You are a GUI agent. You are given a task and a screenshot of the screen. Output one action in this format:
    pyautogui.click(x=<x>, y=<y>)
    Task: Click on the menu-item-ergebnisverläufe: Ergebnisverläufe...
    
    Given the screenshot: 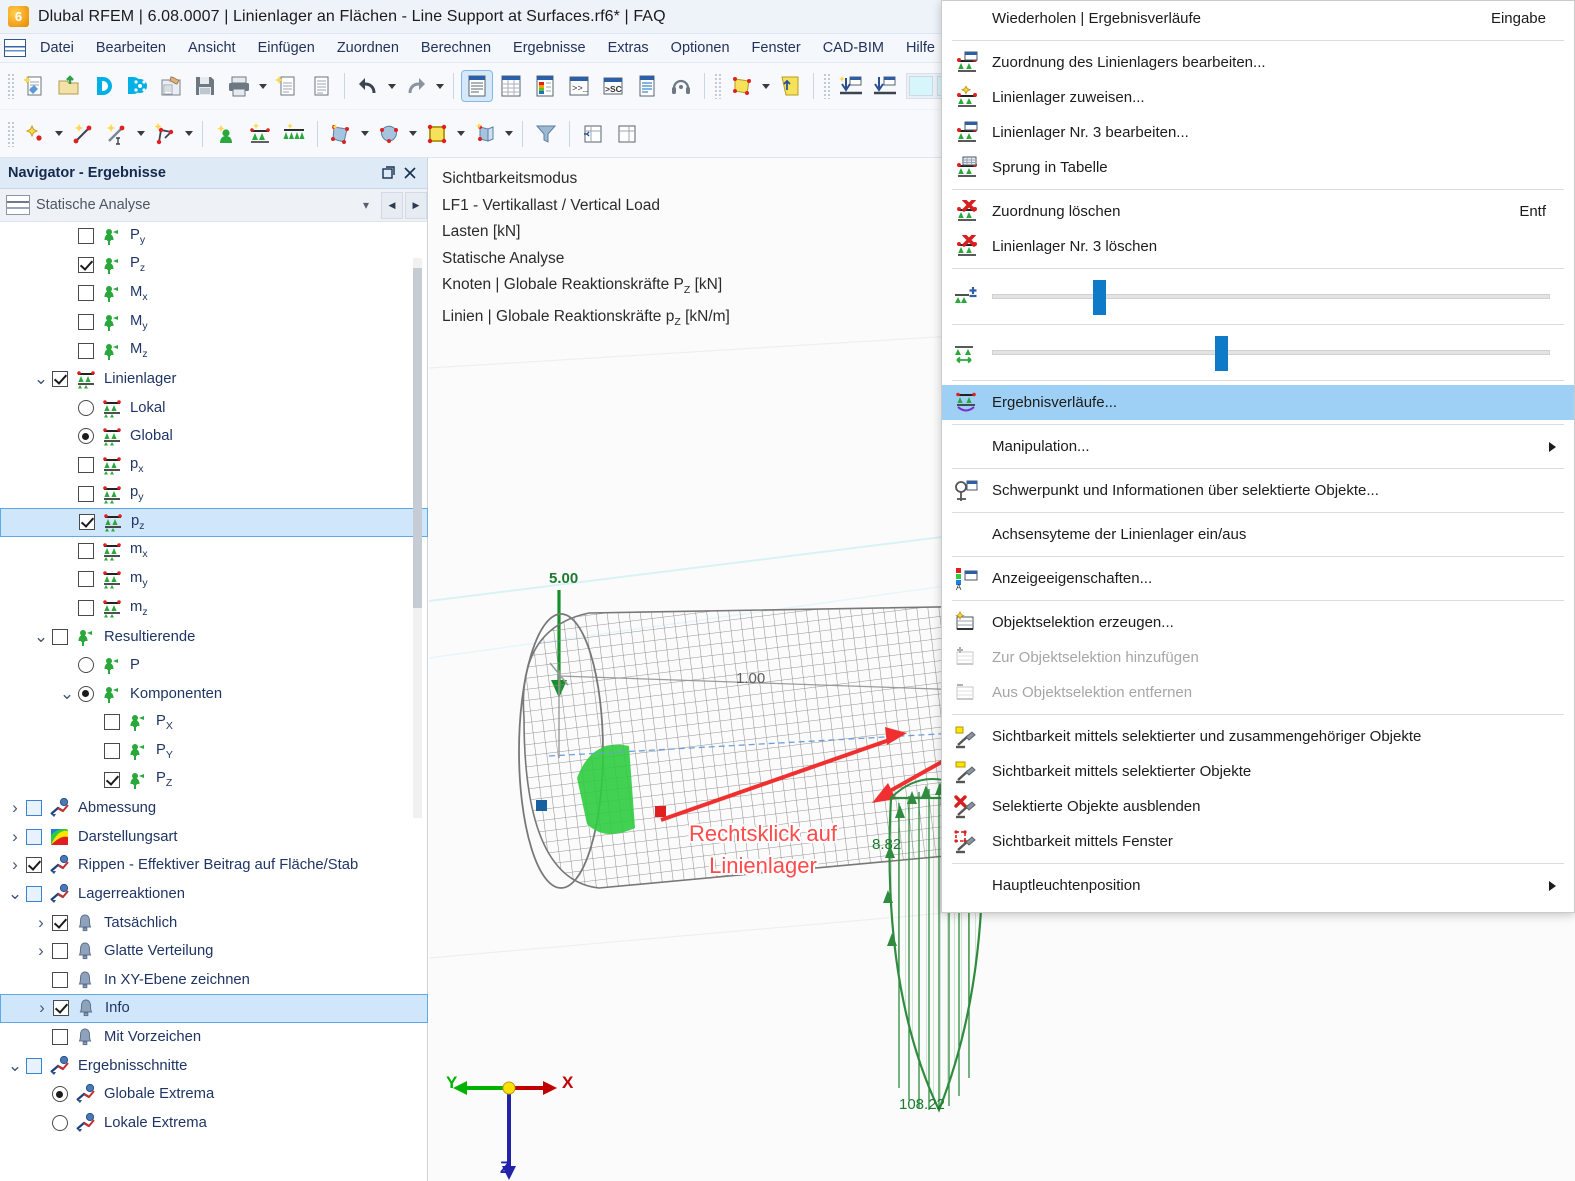 What is the action you would take?
    pyautogui.click(x=1258, y=402)
    